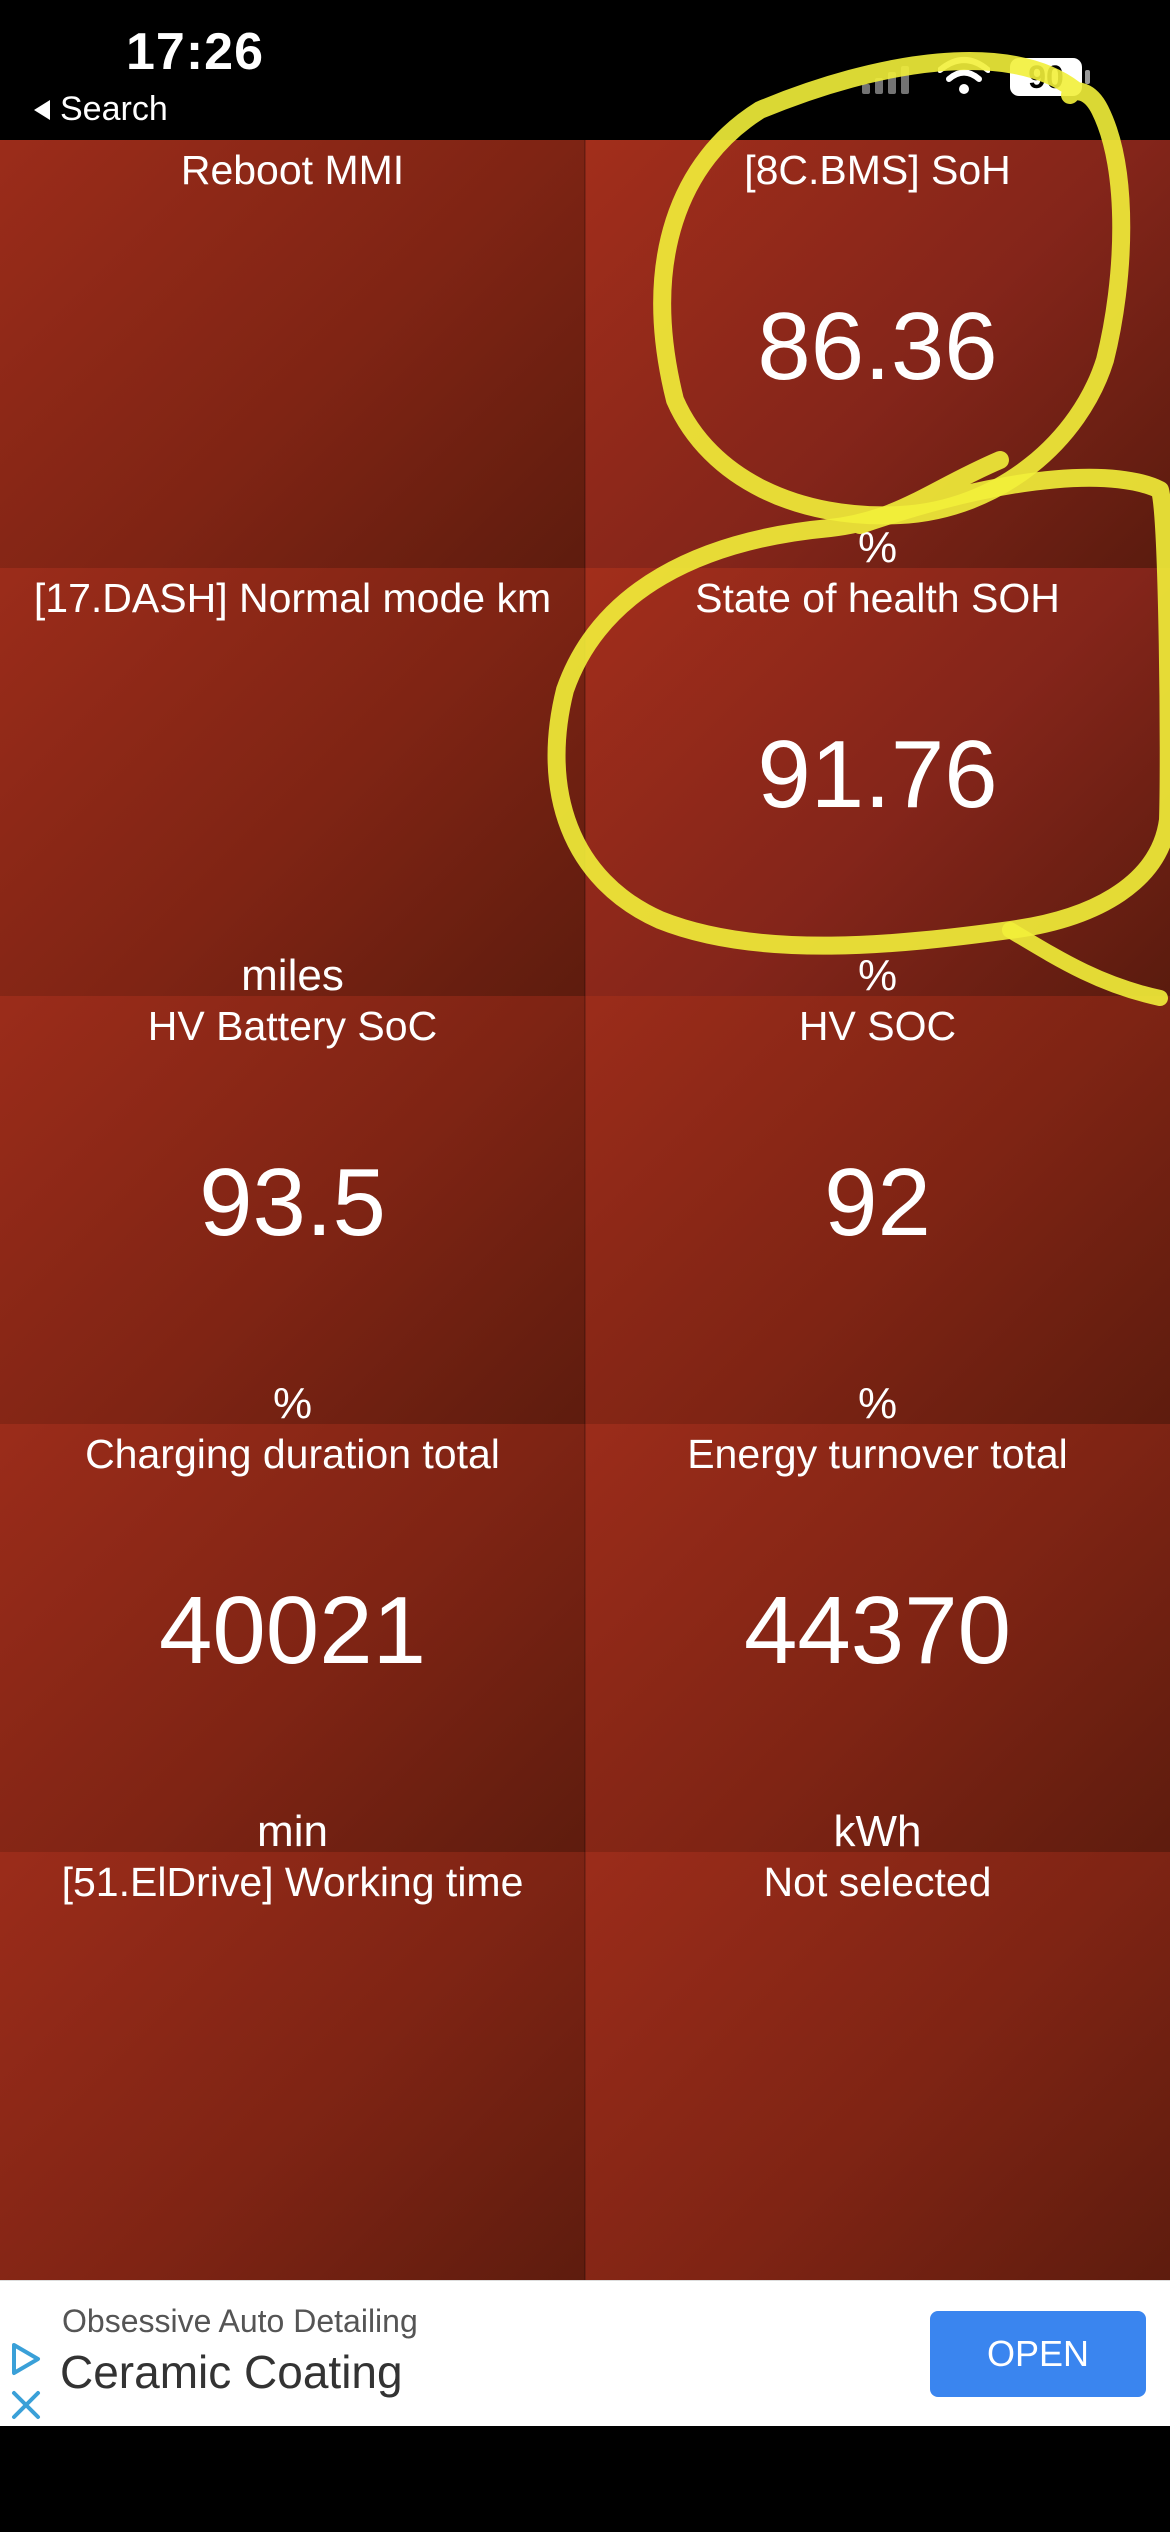 This screenshot has width=1170, height=2532. I want to click on tile-state-of-health: State of health SOH 91.76 %, so click(877, 784).